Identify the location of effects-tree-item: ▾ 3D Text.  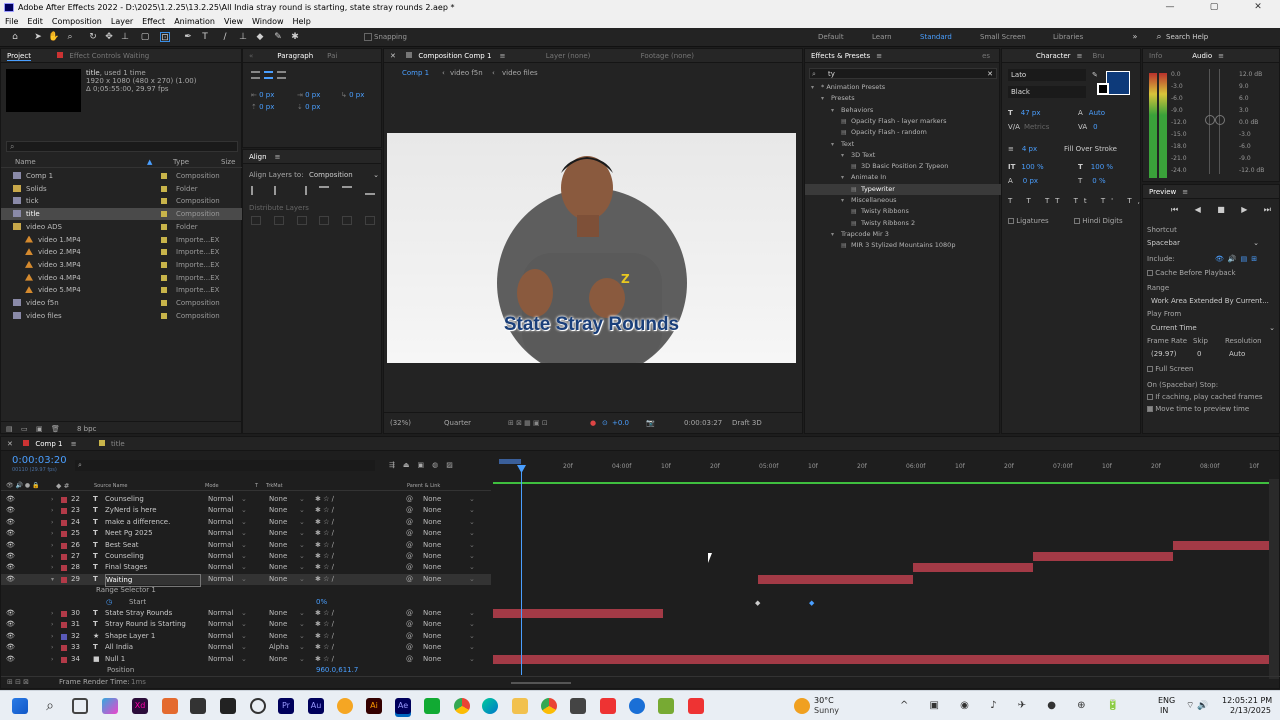
(903, 155).